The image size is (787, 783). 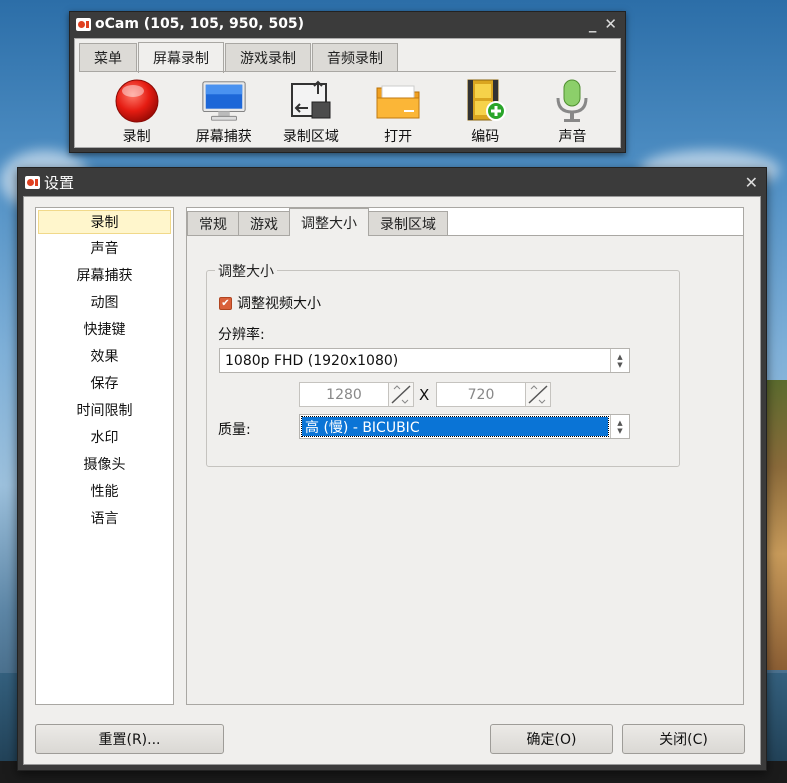 What do you see at coordinates (104, 301) in the screenshot?
I see `nav-item-gif: 动图` at bounding box center [104, 301].